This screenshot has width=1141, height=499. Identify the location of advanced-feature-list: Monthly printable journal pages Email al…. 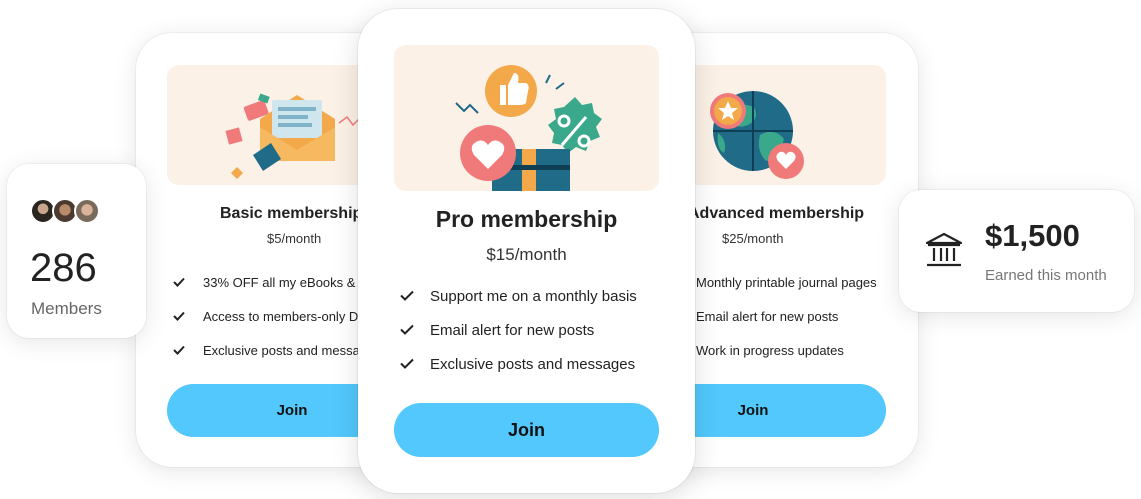
(786, 316).